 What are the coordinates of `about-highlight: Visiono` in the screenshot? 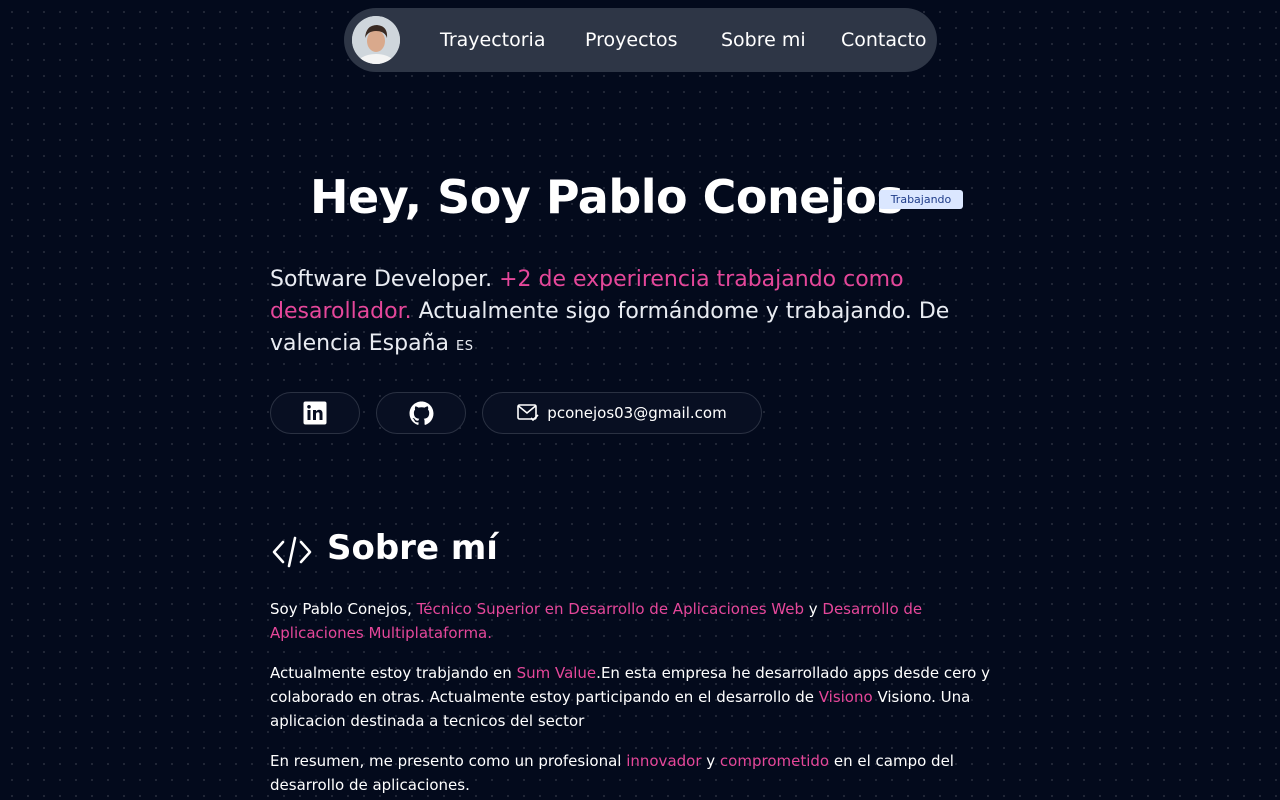 It's located at (845, 697).